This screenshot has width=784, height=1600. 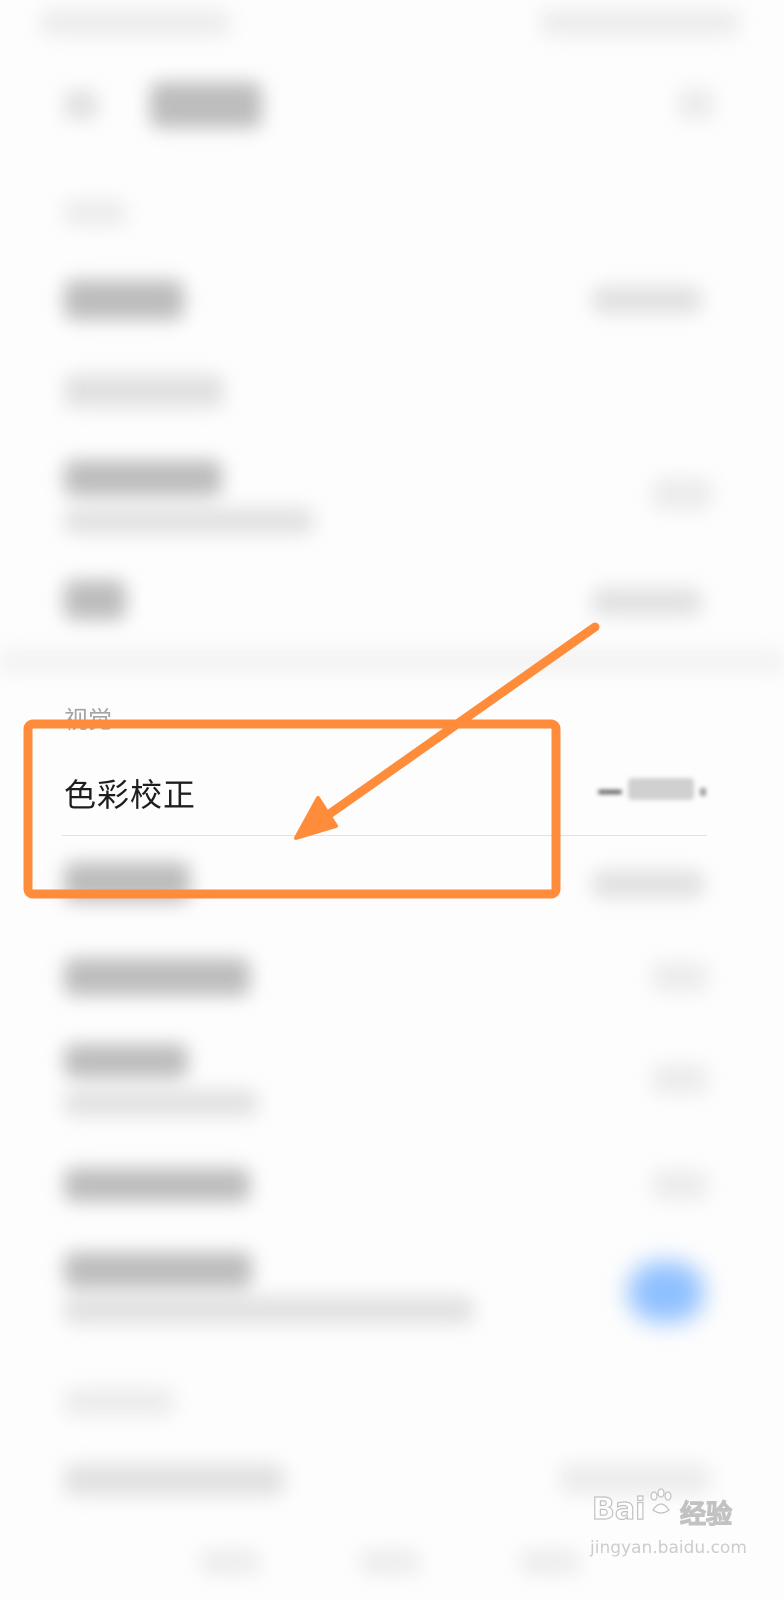 What do you see at coordinates (648, 789) in the screenshot?
I see `color-correction-value` at bounding box center [648, 789].